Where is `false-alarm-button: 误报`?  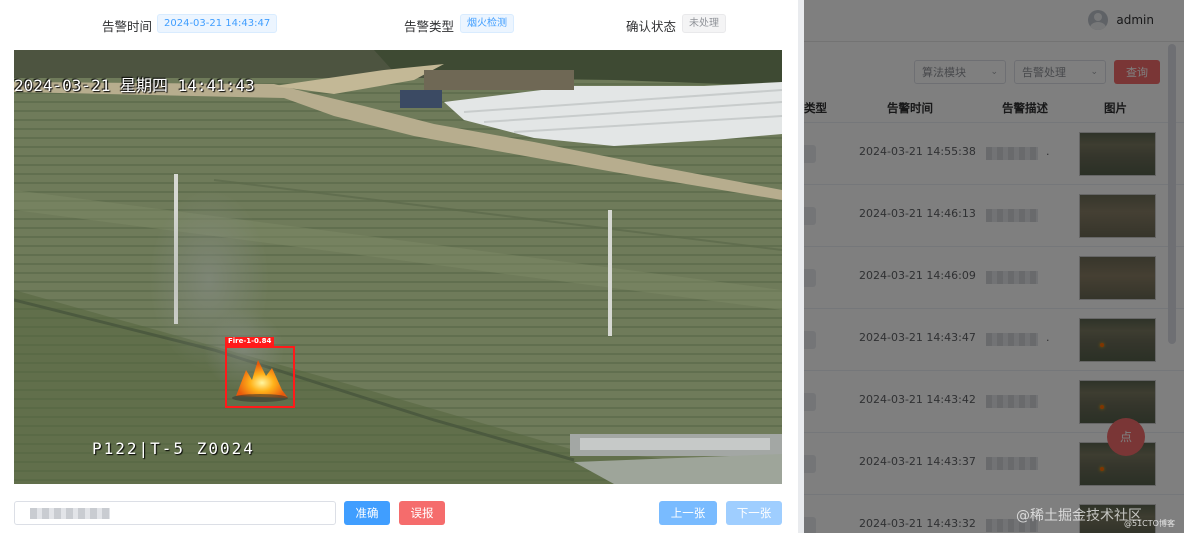
false-alarm-button: 误报 is located at coordinates (422, 513).